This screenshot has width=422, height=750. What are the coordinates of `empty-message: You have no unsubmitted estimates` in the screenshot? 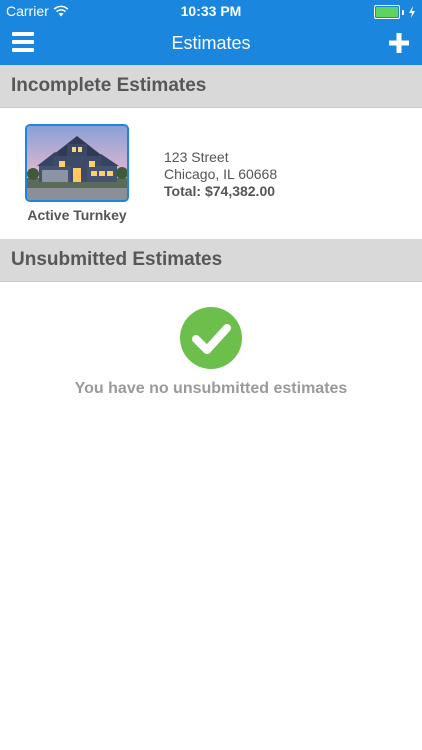 It's located at (211, 388).